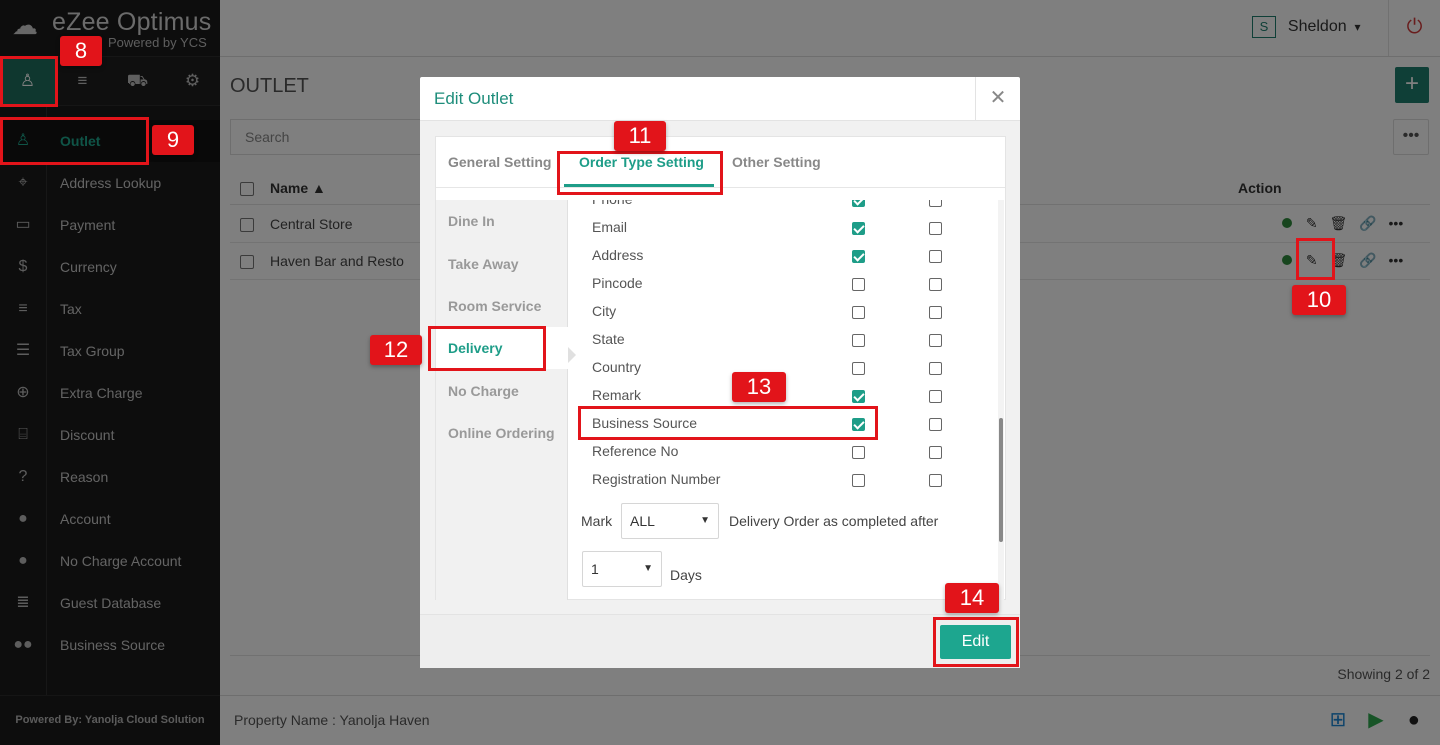 Image resolution: width=1440 pixels, height=745 pixels. What do you see at coordinates (778, 340) in the screenshot?
I see `field-row: State` at bounding box center [778, 340].